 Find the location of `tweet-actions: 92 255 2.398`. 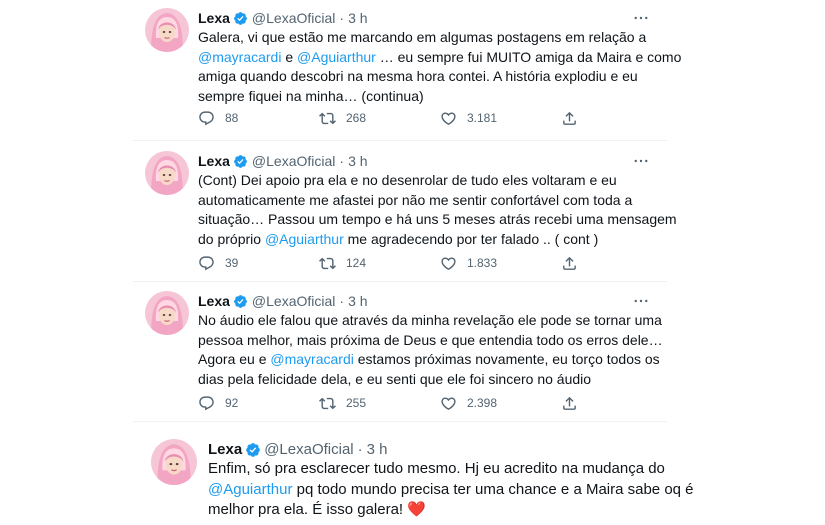

tweet-actions: 92 255 2.398 is located at coordinates (440, 403).